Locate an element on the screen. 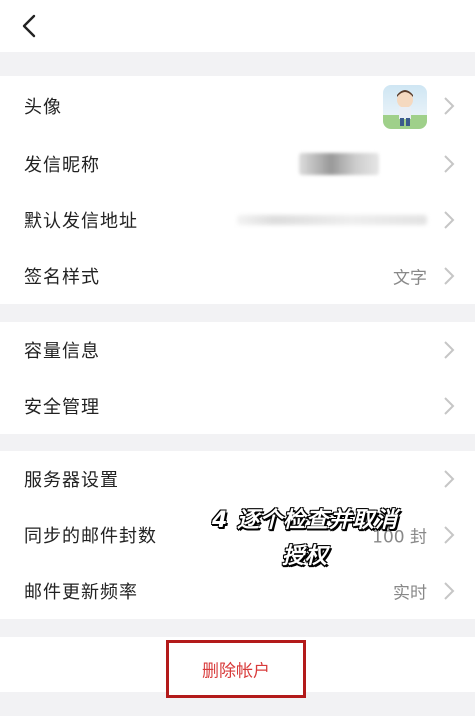 This screenshot has height=716, width=475. row-security: 安全管理 is located at coordinates (237, 406).